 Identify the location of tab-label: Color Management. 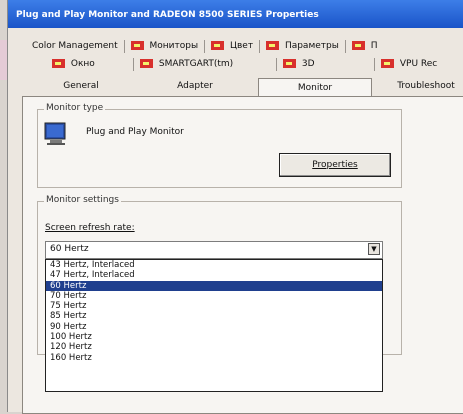
(75, 46).